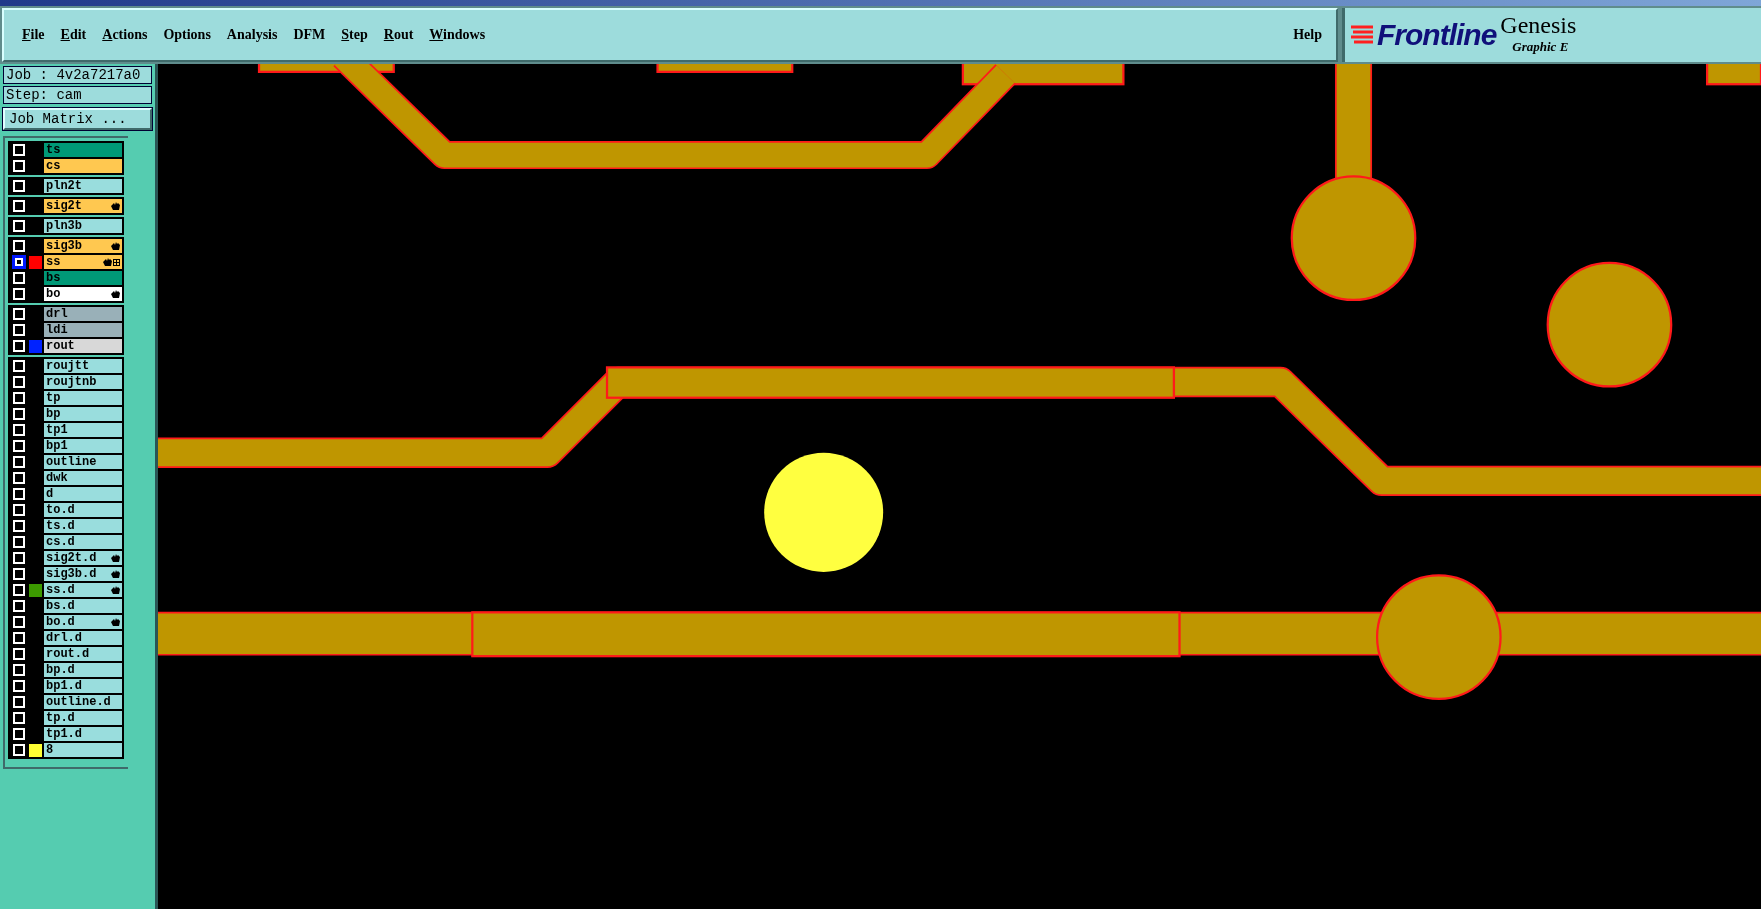  Describe the element at coordinates (83, 702) in the screenshot. I see `layer-name: outline.d` at that location.